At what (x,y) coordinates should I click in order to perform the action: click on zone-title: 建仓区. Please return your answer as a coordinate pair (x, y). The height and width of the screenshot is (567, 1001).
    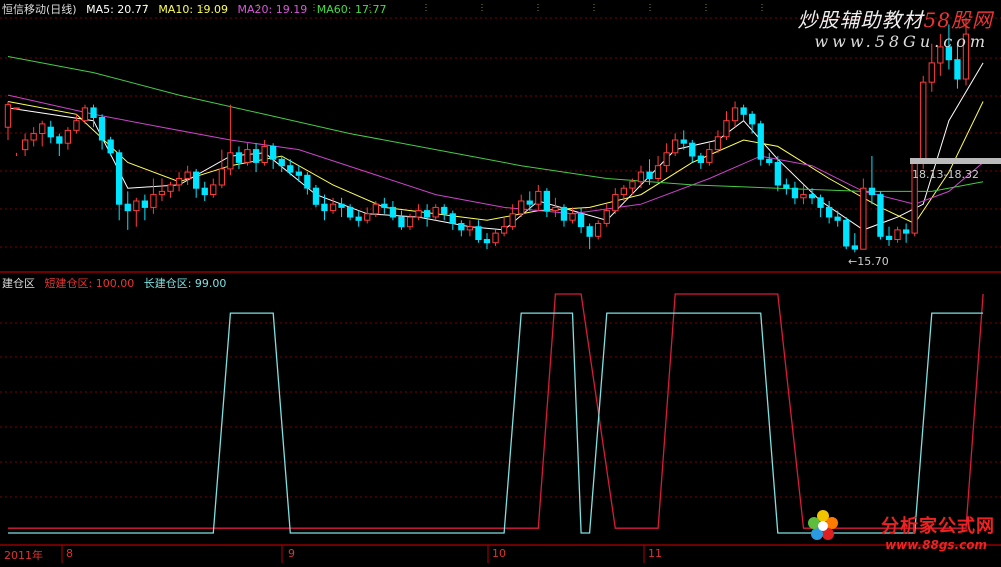
    Looking at the image, I should click on (18, 283).